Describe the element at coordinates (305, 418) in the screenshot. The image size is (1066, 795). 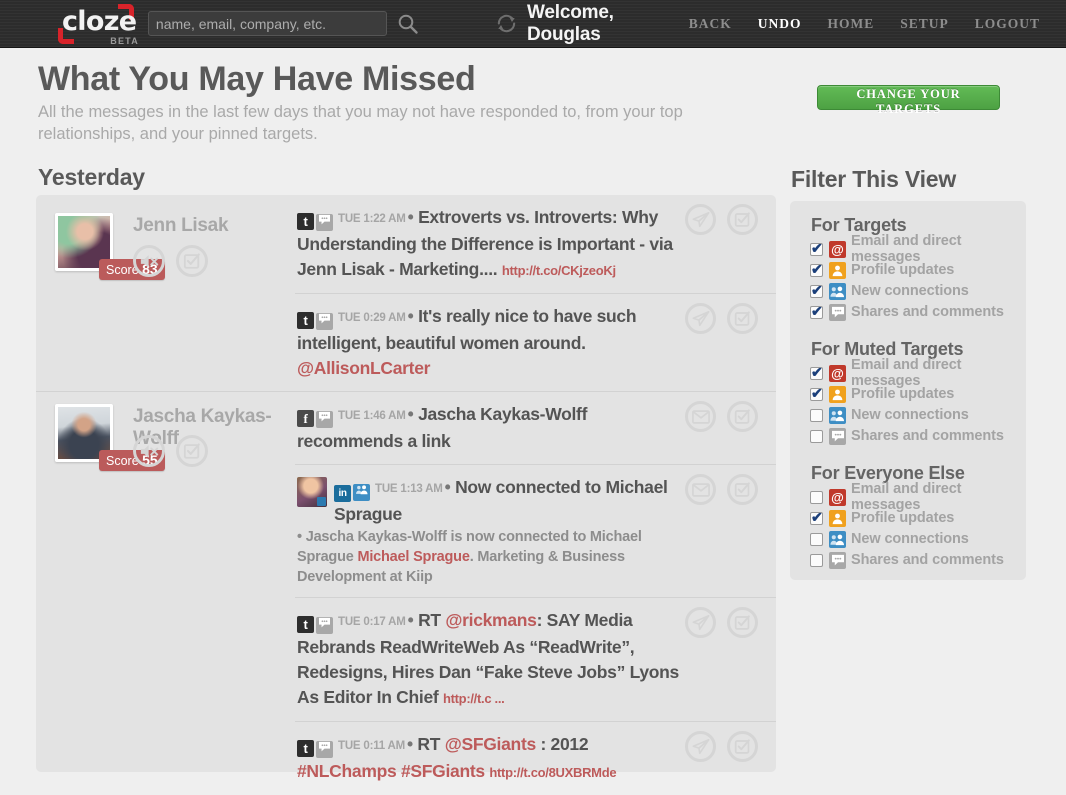
I see `facebook-icon: f` at that location.